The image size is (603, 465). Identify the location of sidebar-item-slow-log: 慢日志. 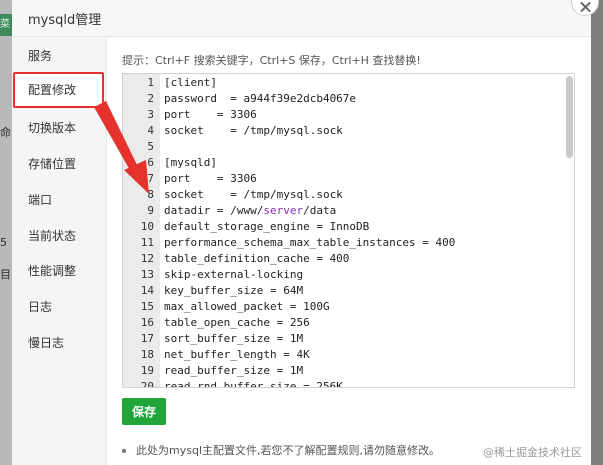
(46, 343).